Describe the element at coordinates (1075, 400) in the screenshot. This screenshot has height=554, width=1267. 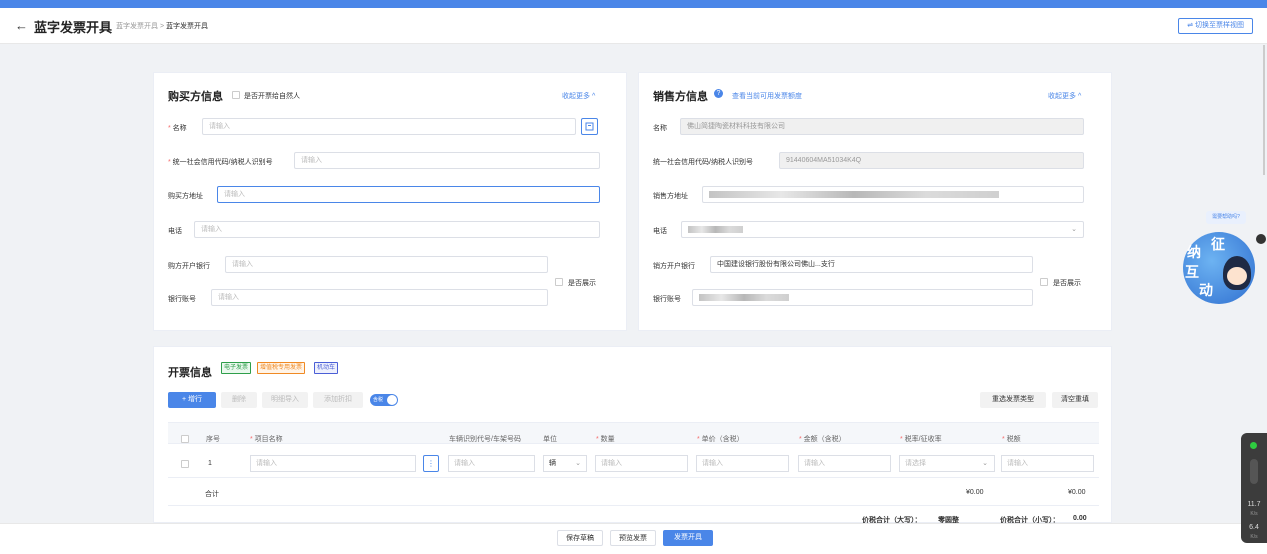
I see `clear-refill-button: 清空重填` at that location.